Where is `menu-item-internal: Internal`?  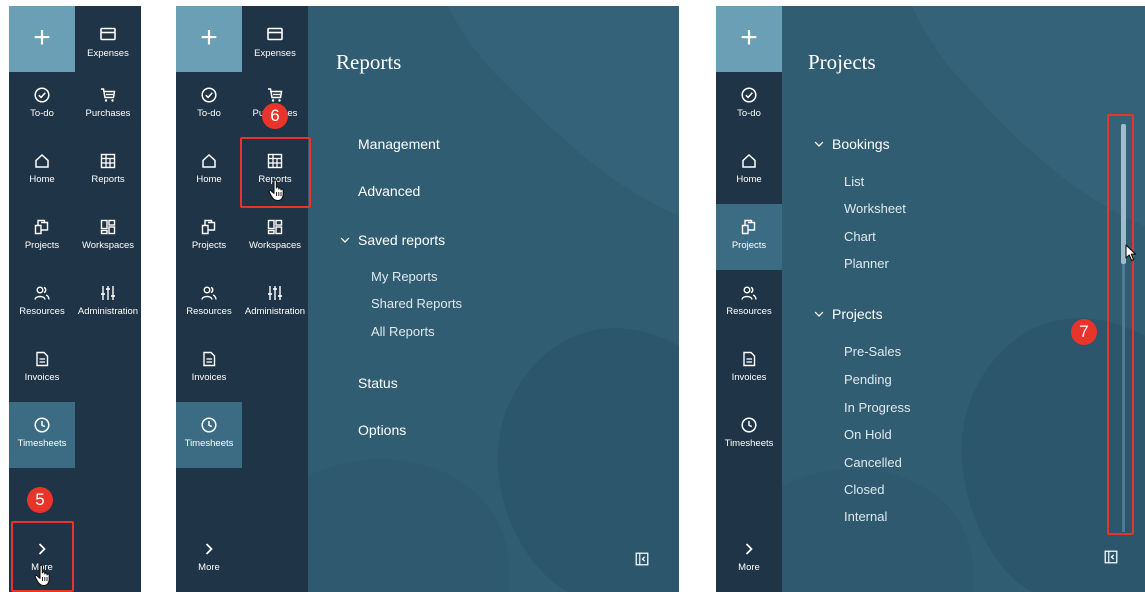 menu-item-internal: Internal is located at coordinates (865, 515).